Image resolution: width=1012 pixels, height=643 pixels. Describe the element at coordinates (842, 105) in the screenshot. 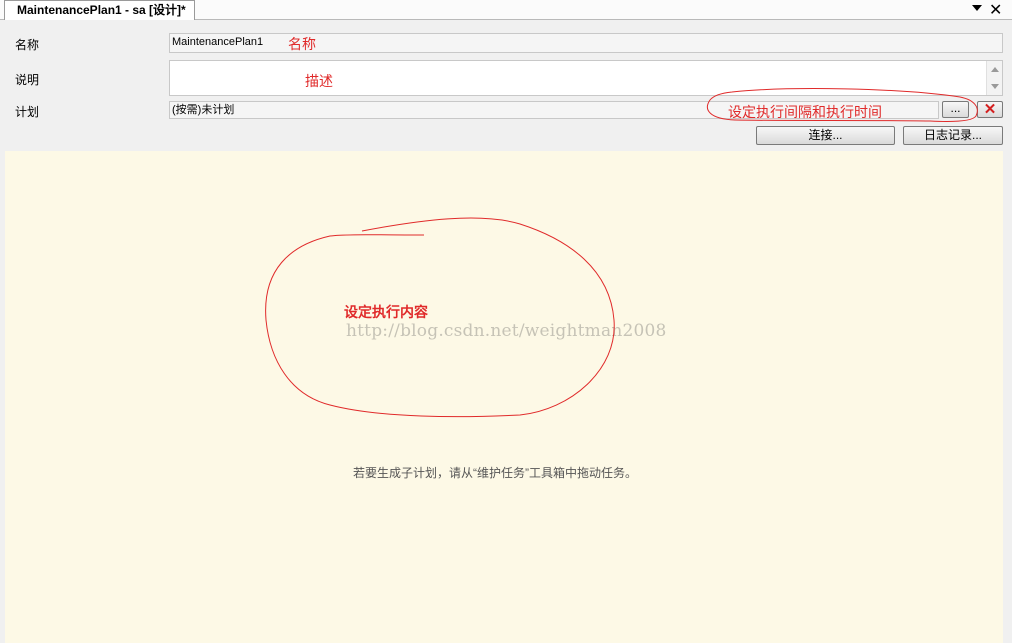

I see `schedule-annotation-loop` at that location.